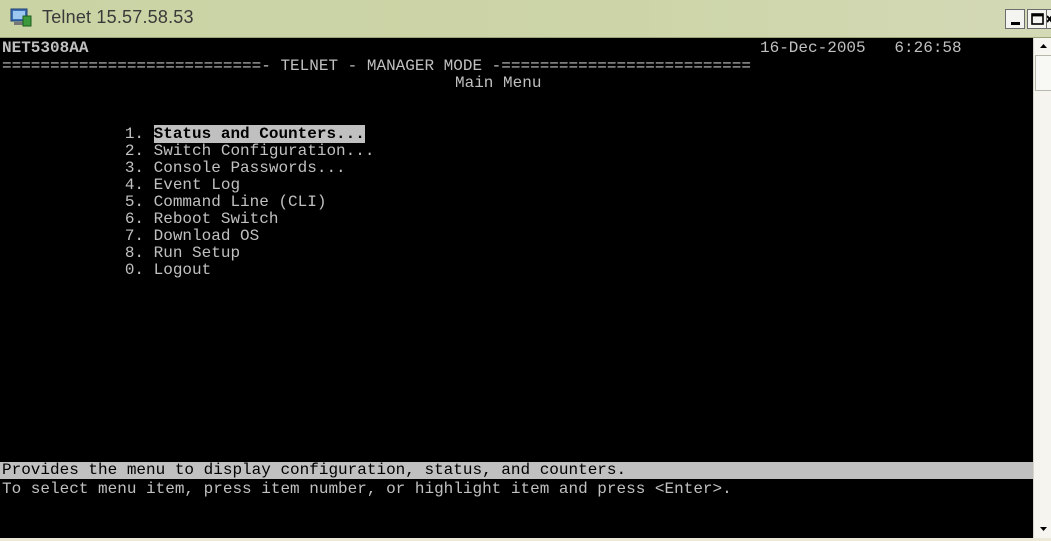 The width and height of the screenshot is (1051, 541). I want to click on maximize-button, so click(1037, 19).